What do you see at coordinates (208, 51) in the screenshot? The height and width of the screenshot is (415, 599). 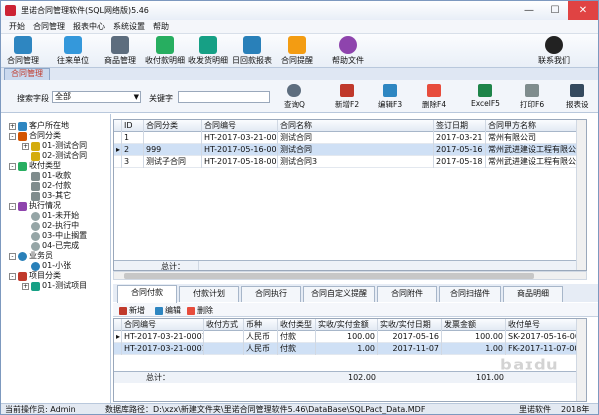 I see `toolbar-shipping-button: 收发货明细` at bounding box center [208, 51].